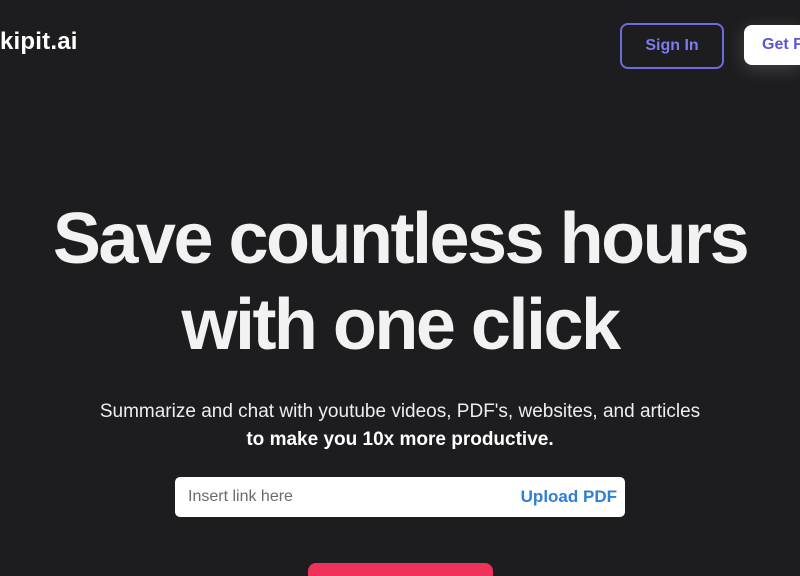 This screenshot has width=800, height=576. I want to click on upload-pdf-button: Upload PDF, so click(568, 497).